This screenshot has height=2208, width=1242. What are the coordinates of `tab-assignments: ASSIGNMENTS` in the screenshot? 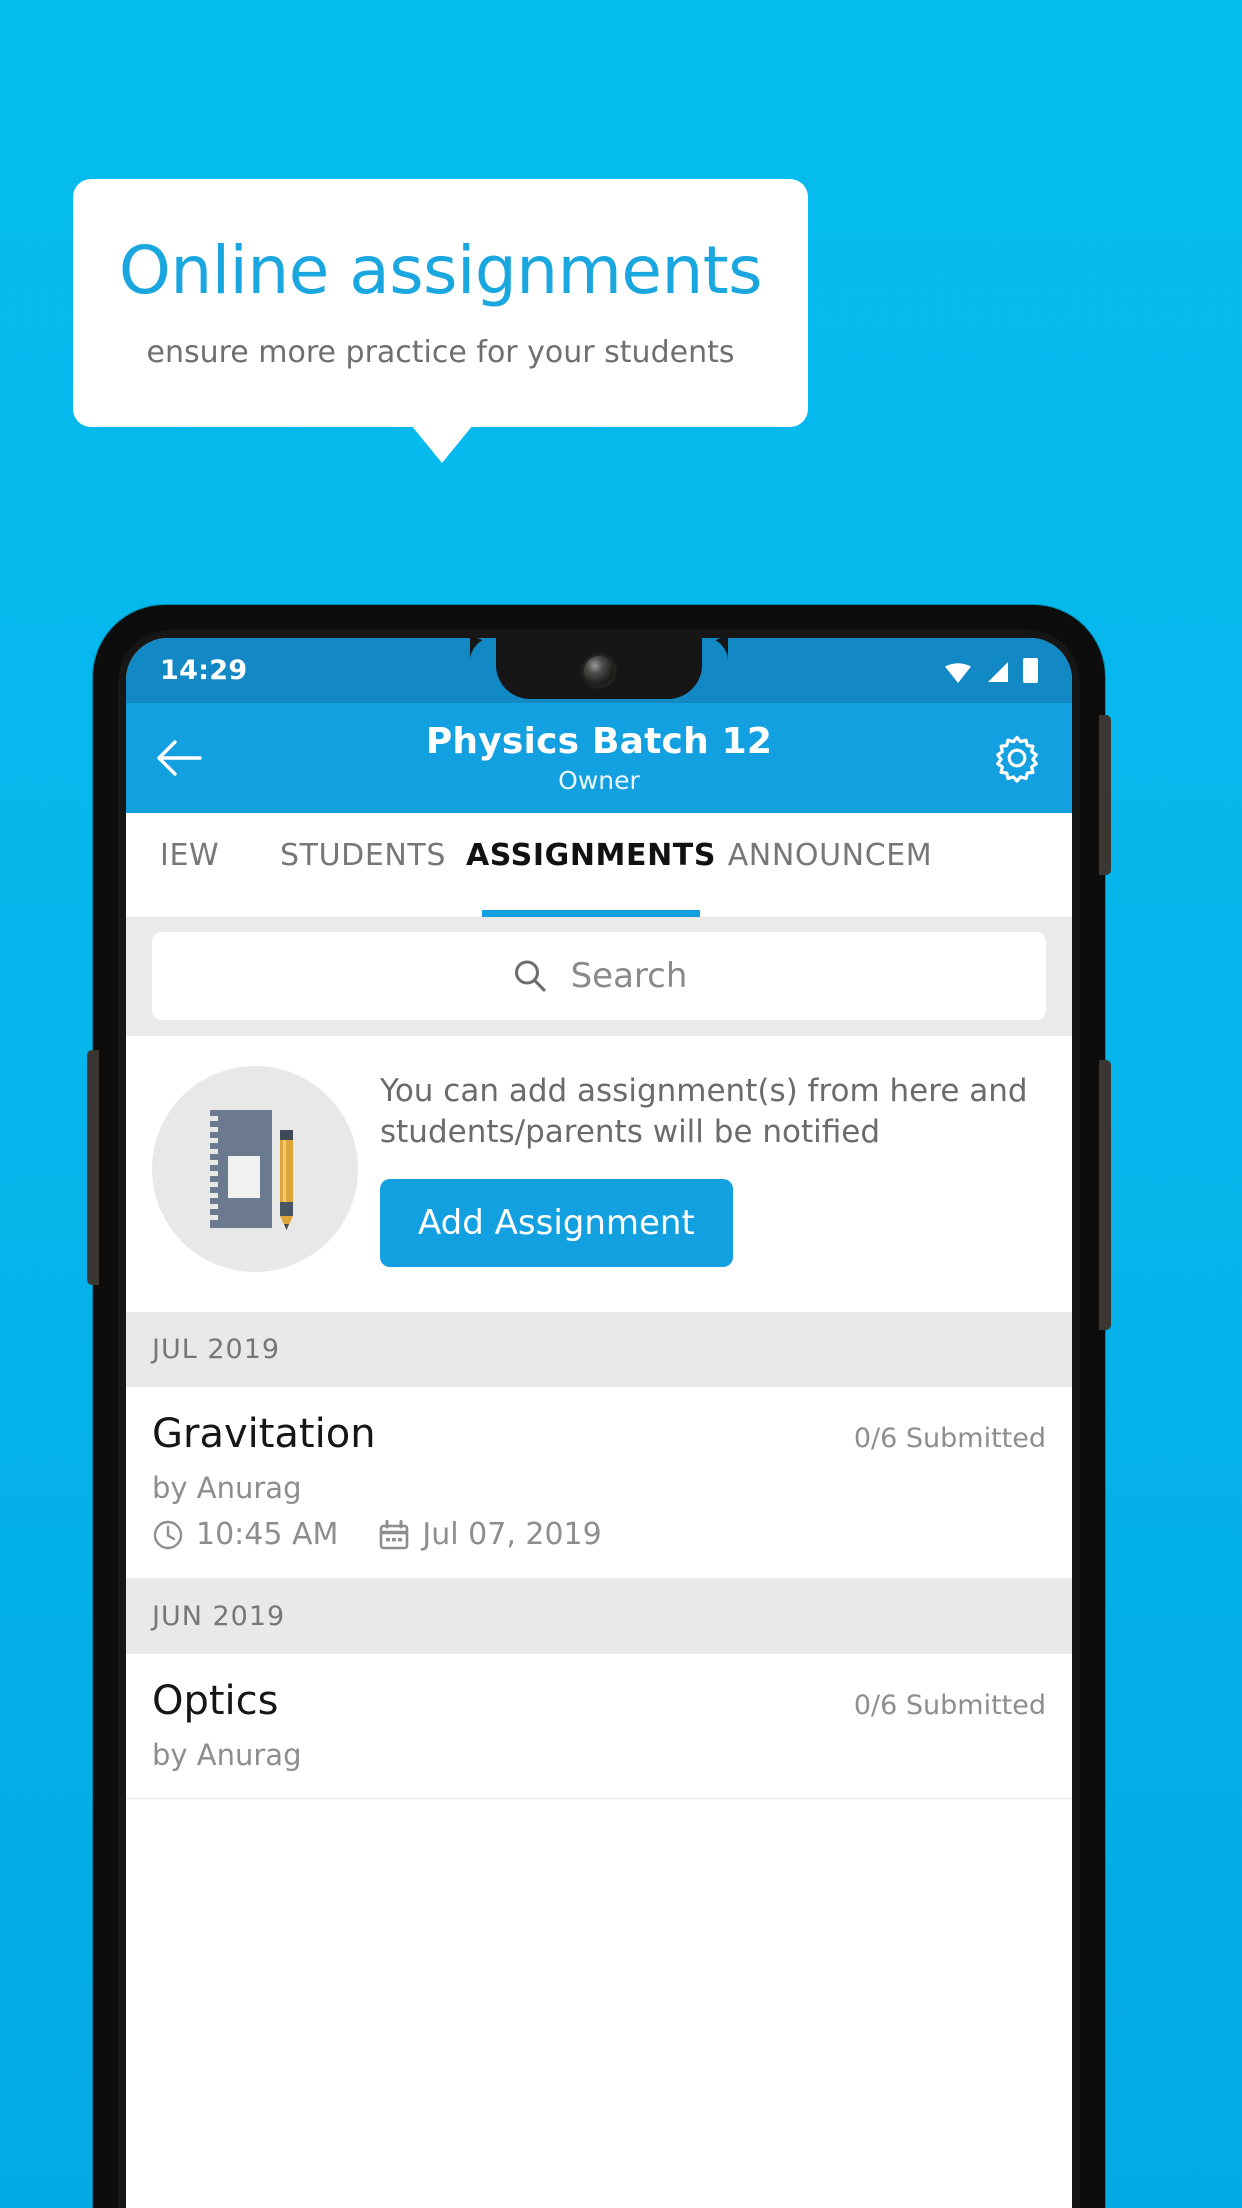 It's located at (590, 865).